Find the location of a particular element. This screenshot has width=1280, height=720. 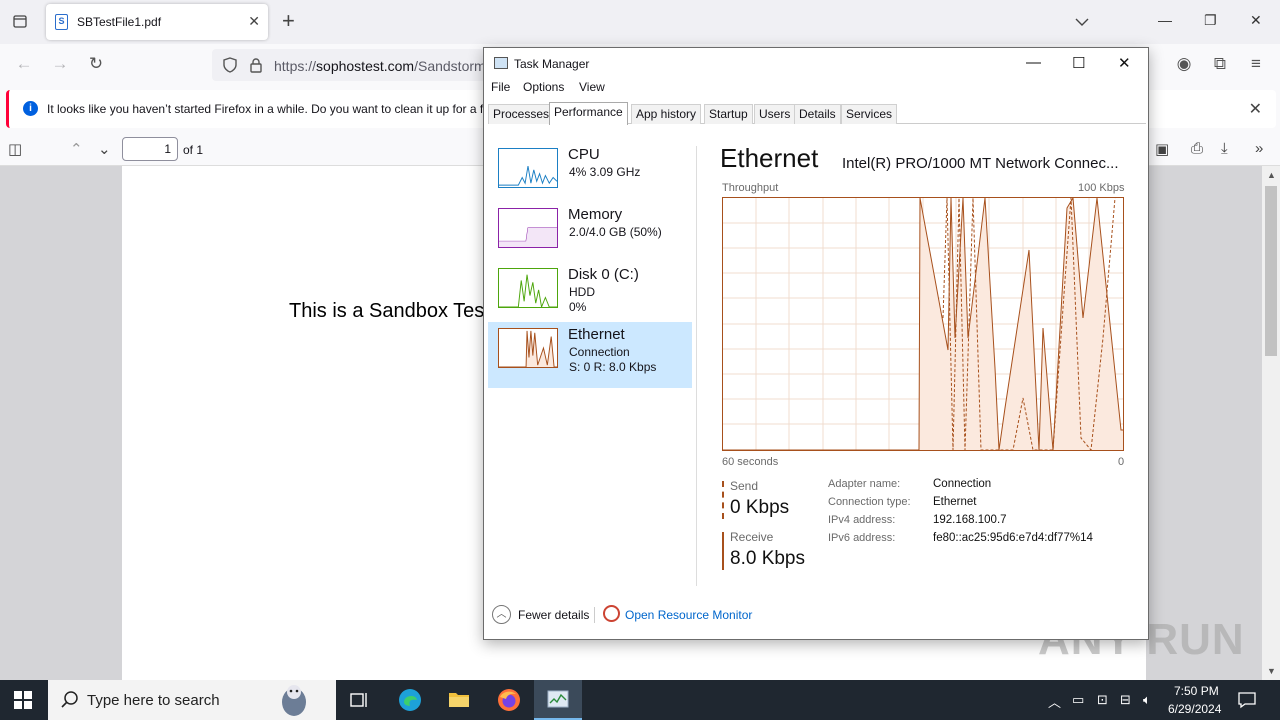

url-text: https://sophostest.com/Sandstorm is located at coordinates (380, 66).